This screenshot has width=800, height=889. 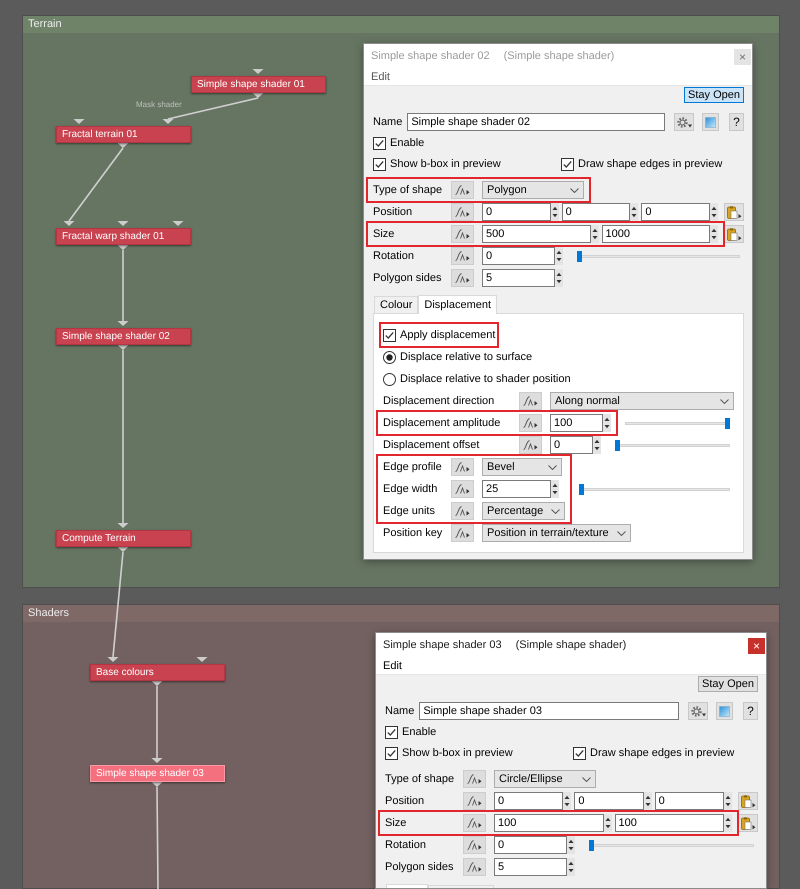 I want to click on dropdown: Polygon, so click(x=533, y=190).